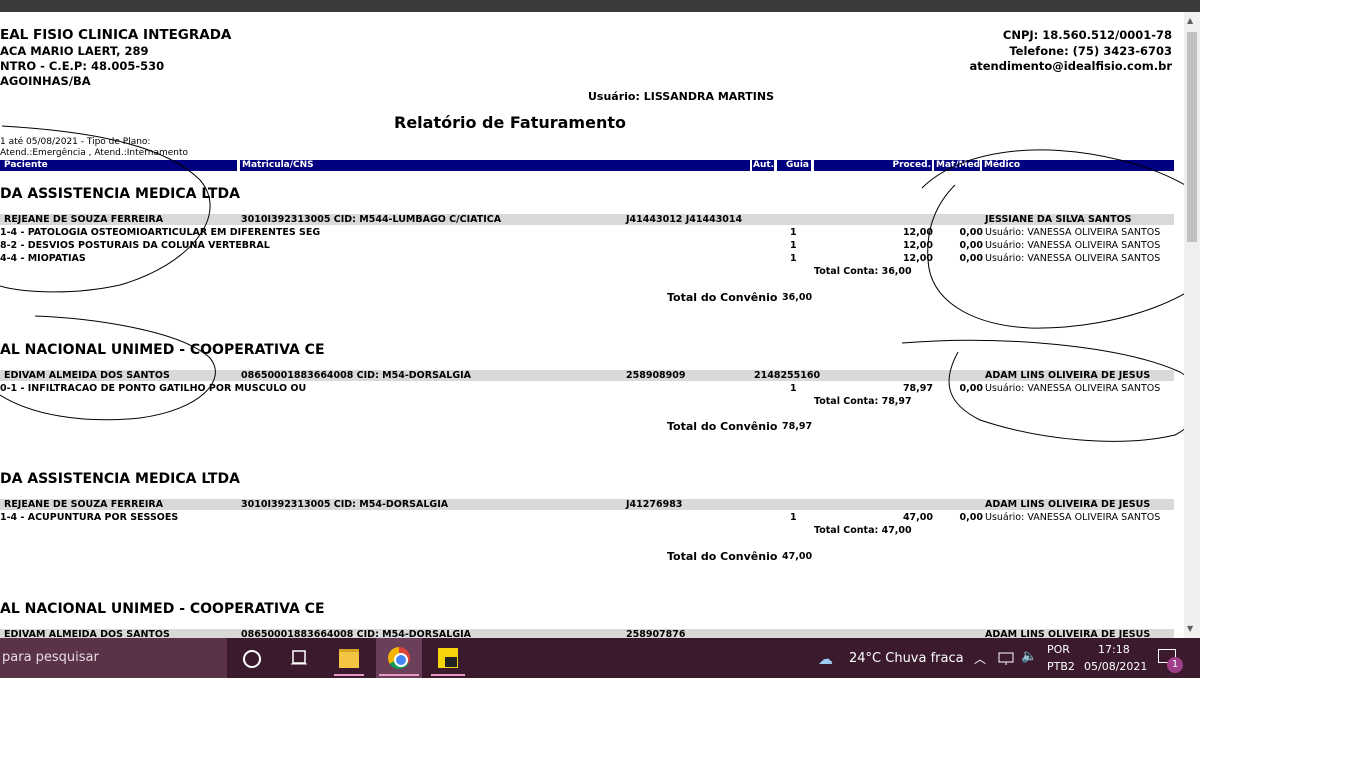  What do you see at coordinates (906, 658) in the screenshot?
I see `weather-text: 24°C Chuva fraca` at bounding box center [906, 658].